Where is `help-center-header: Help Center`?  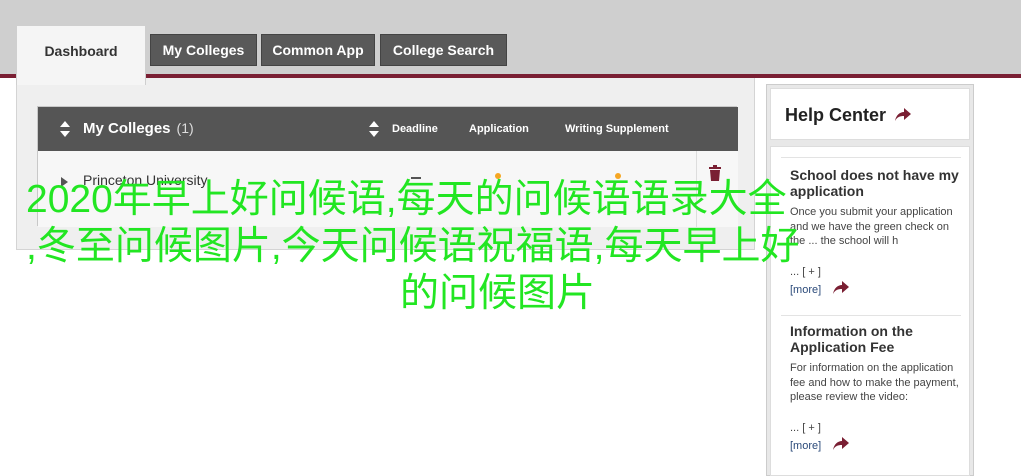
help-center-header: Help Center is located at coordinates (870, 114).